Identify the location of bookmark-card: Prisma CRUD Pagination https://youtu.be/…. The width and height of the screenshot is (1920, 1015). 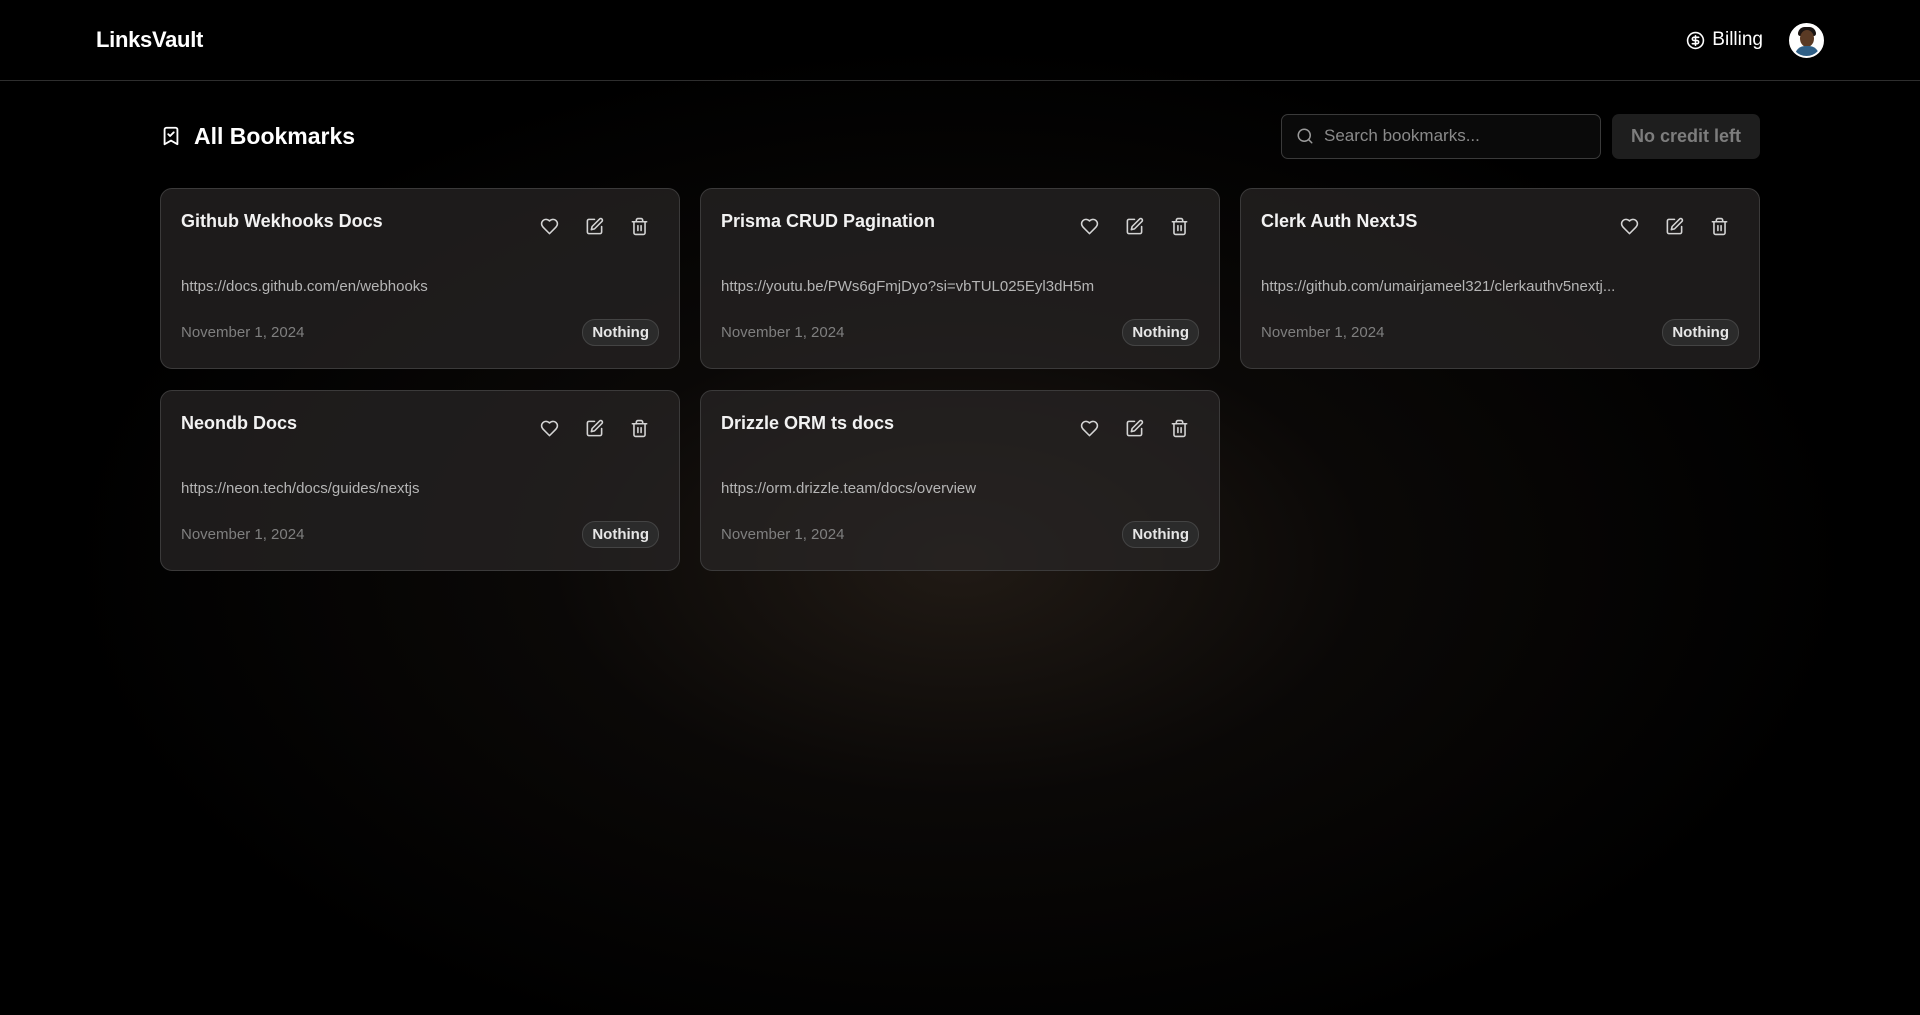
(960, 278).